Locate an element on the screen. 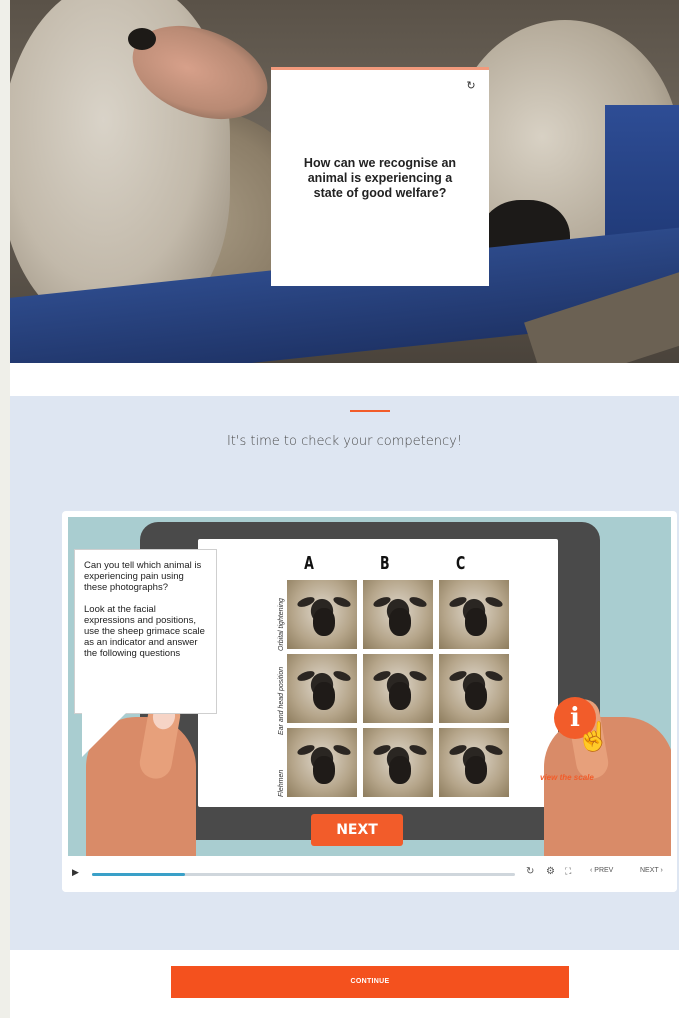  sheep-photo-a1 is located at coordinates (322, 614).